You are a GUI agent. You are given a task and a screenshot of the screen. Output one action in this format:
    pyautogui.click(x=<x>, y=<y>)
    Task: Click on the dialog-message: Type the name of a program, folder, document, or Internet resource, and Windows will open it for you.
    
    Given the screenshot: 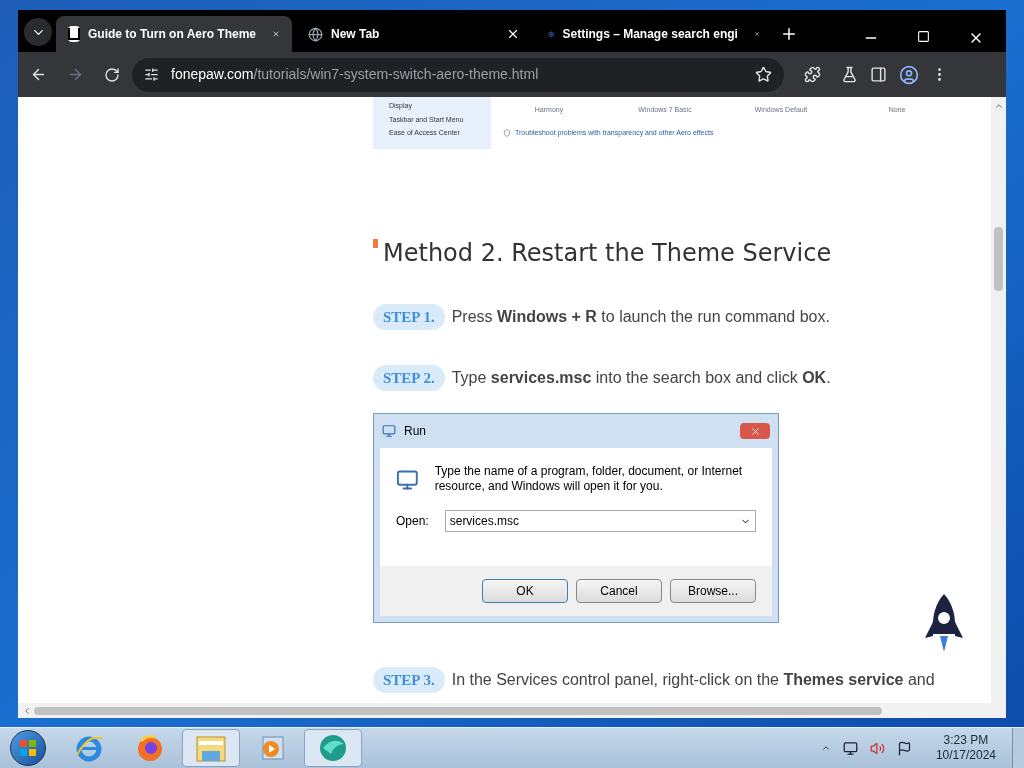 What is the action you would take?
    pyautogui.click(x=589, y=479)
    